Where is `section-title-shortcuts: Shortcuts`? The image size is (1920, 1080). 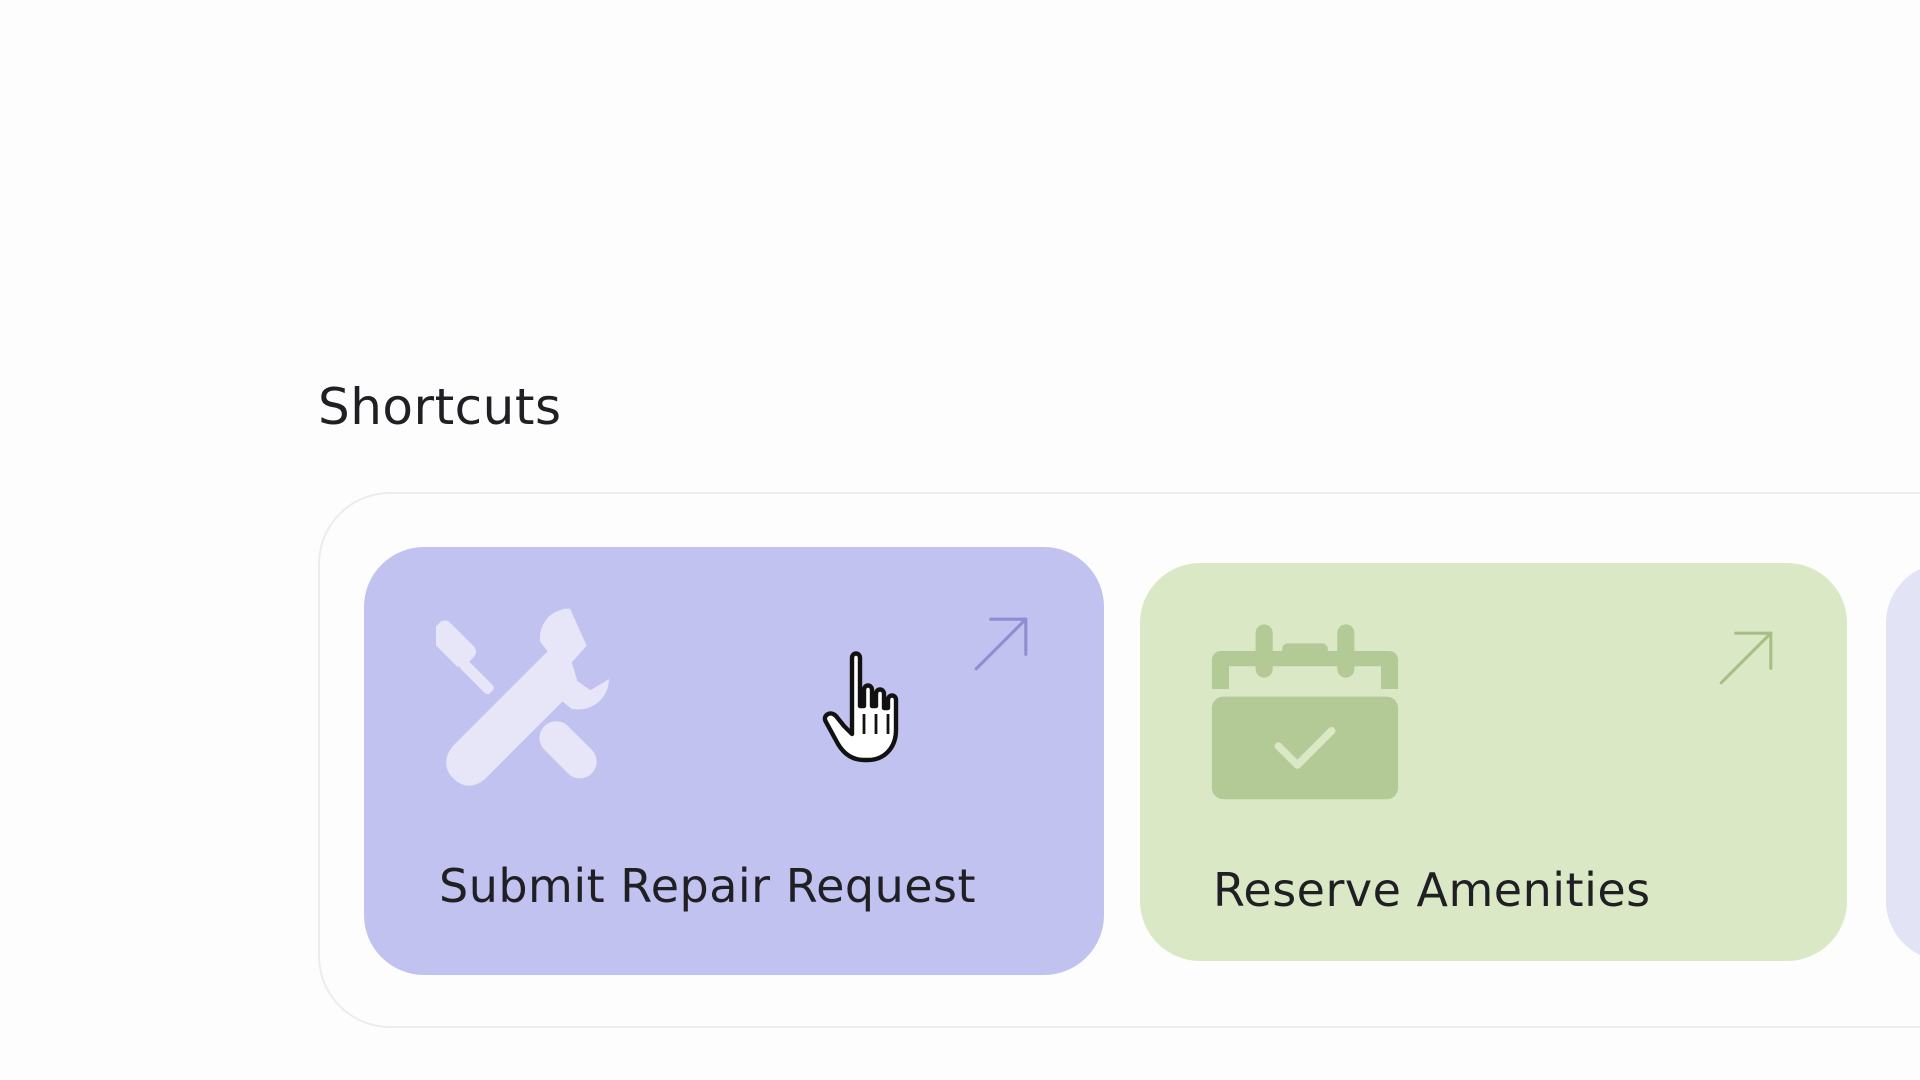
section-title-shortcuts: Shortcuts is located at coordinates (440, 407).